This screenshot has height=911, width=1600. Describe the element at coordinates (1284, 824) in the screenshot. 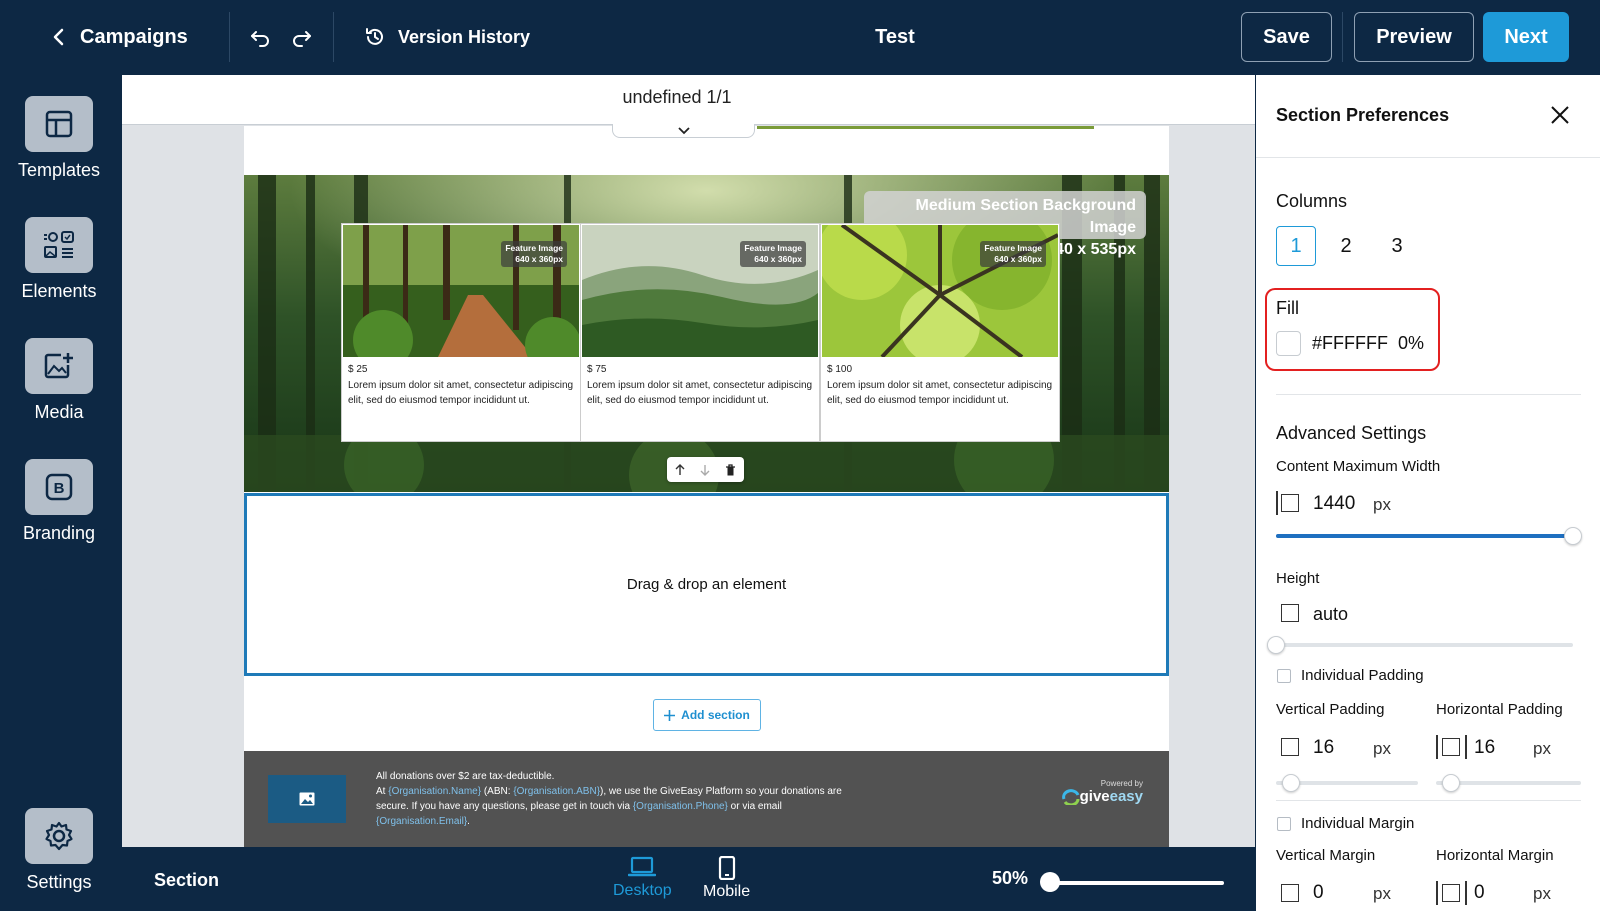

I see `individual-margin-checkbox` at that location.